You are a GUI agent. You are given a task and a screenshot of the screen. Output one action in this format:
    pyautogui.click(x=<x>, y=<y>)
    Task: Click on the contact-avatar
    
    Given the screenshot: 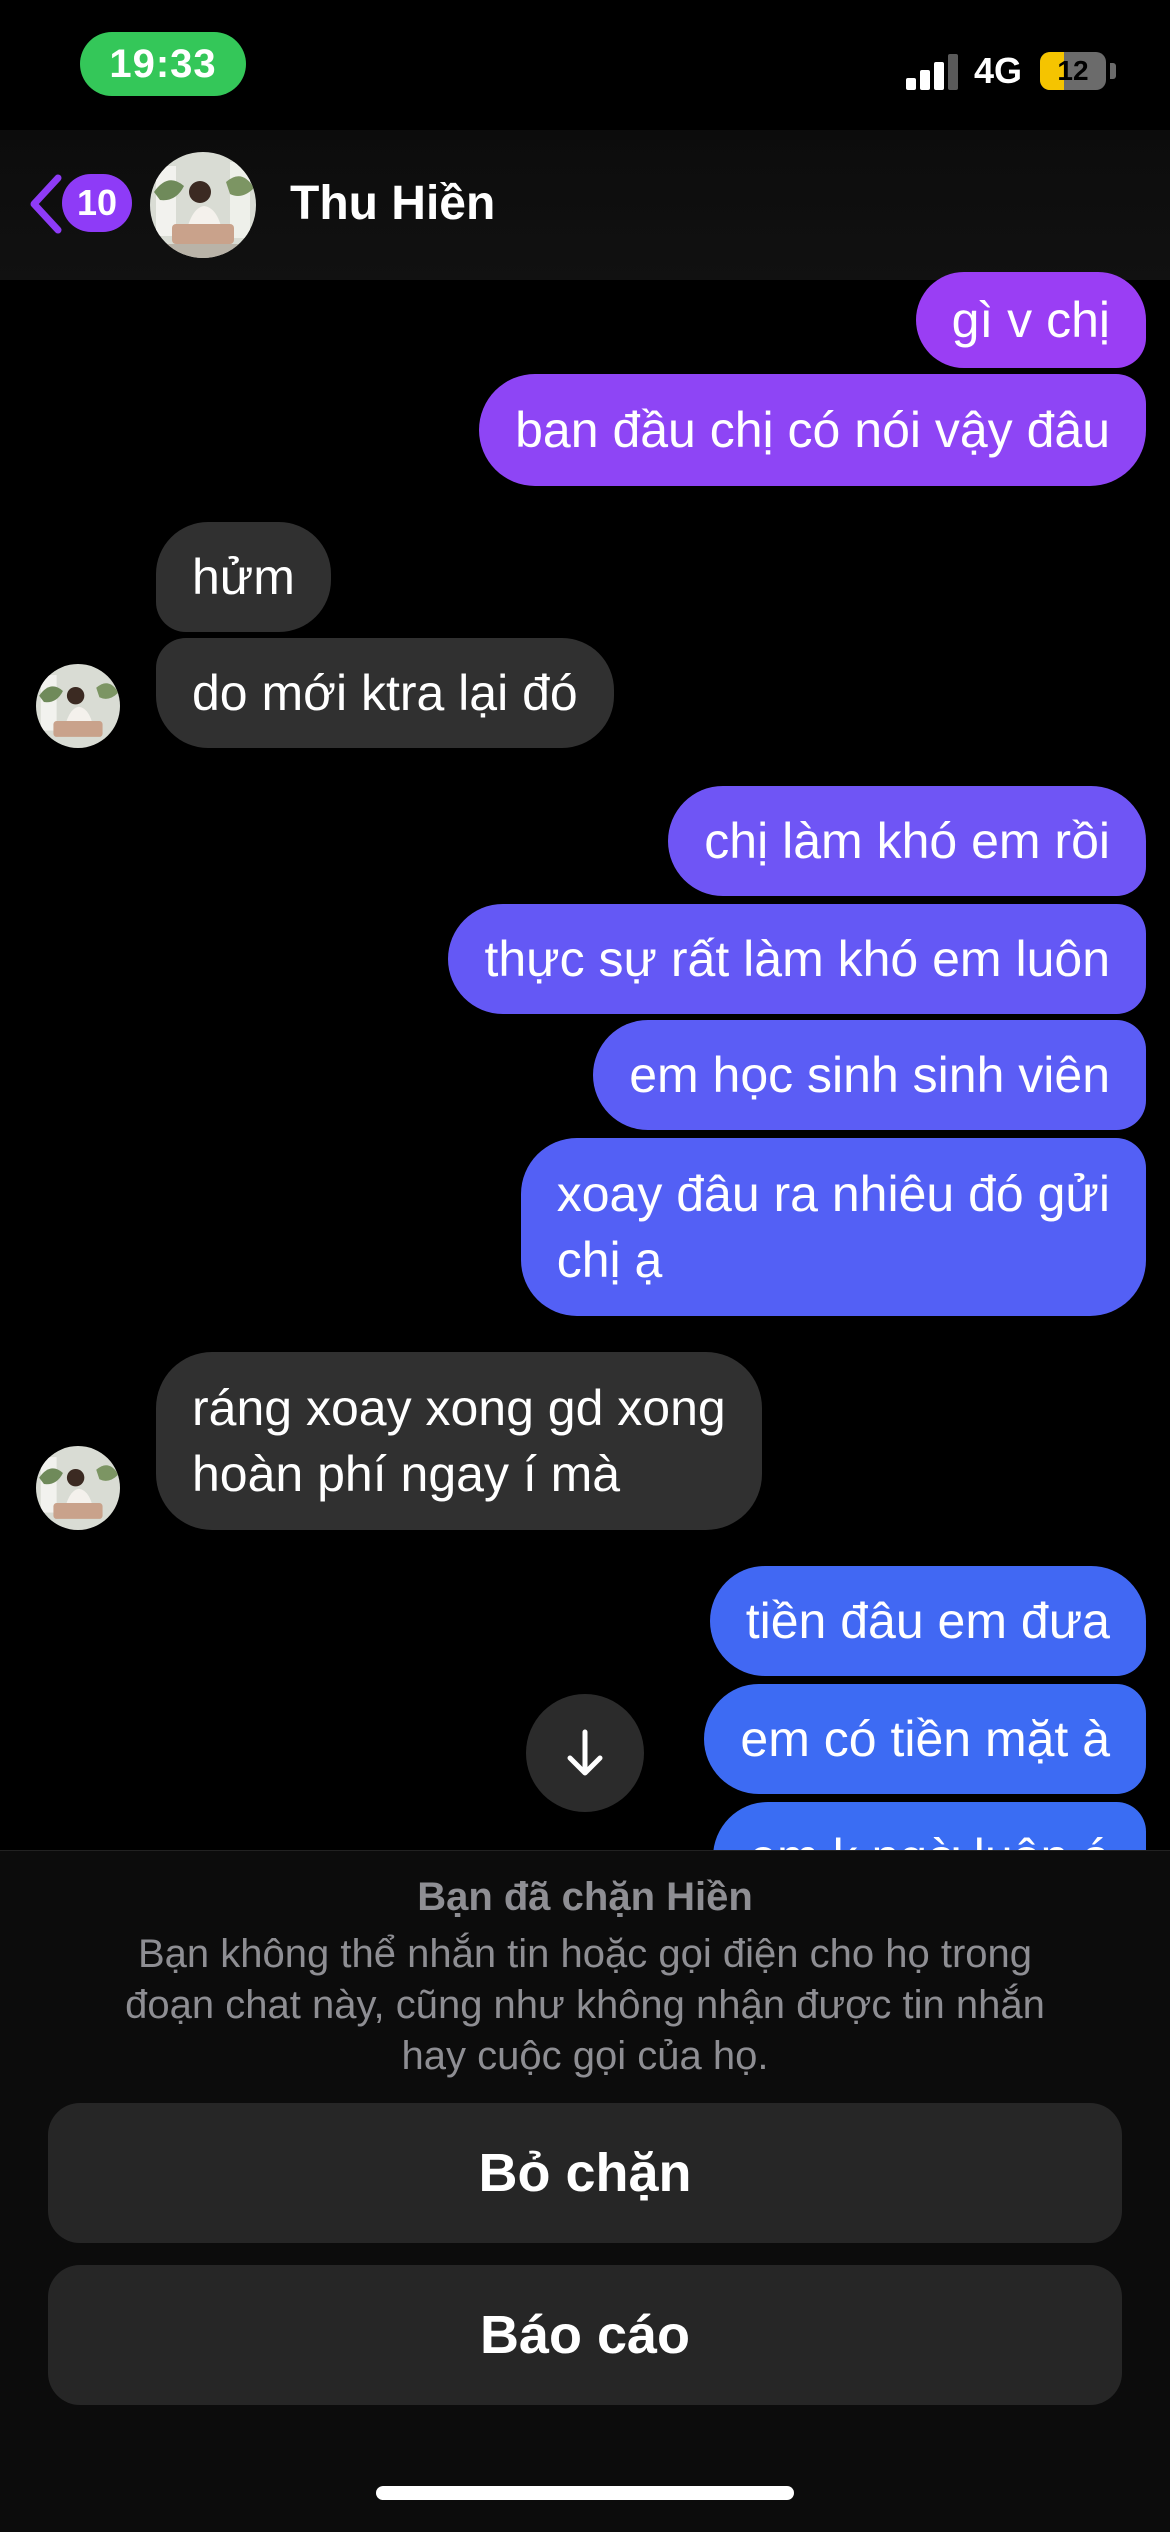 What is the action you would take?
    pyautogui.click(x=203, y=205)
    